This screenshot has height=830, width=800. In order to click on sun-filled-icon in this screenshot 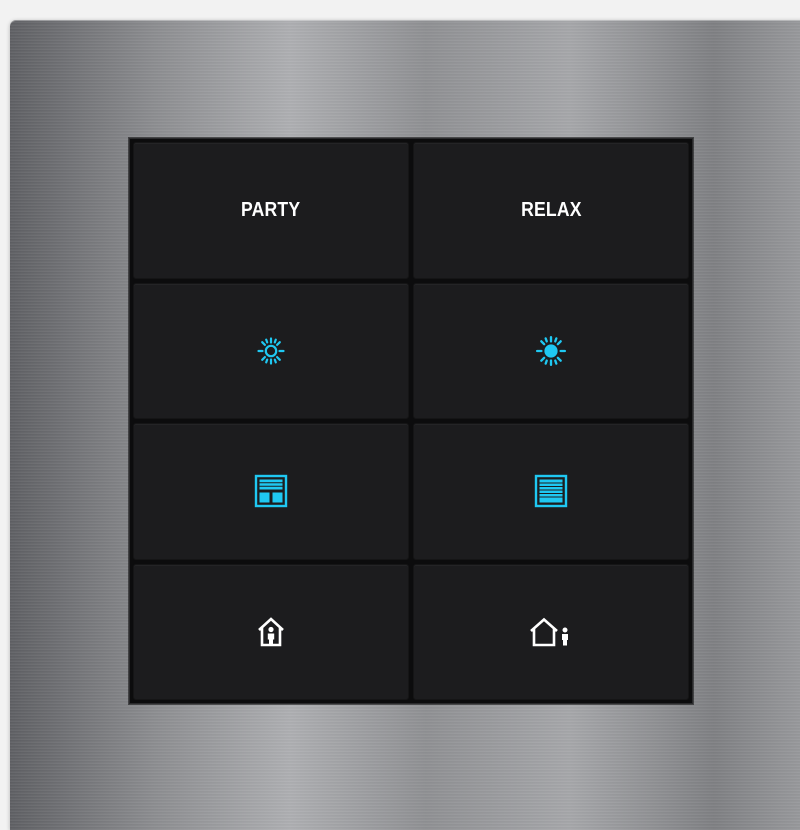, I will do `click(551, 351)`.